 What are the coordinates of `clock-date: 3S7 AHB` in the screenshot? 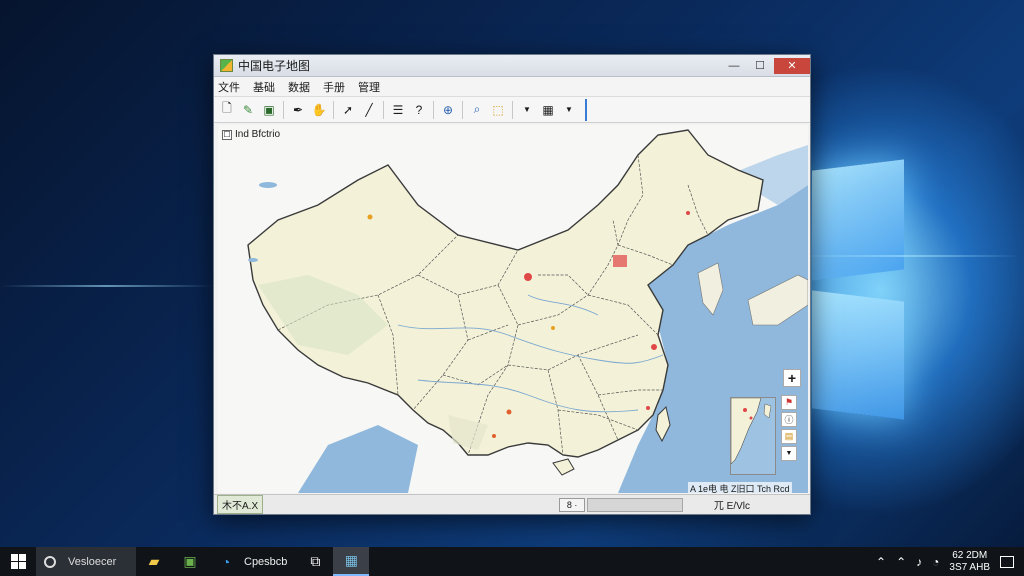 It's located at (969, 567).